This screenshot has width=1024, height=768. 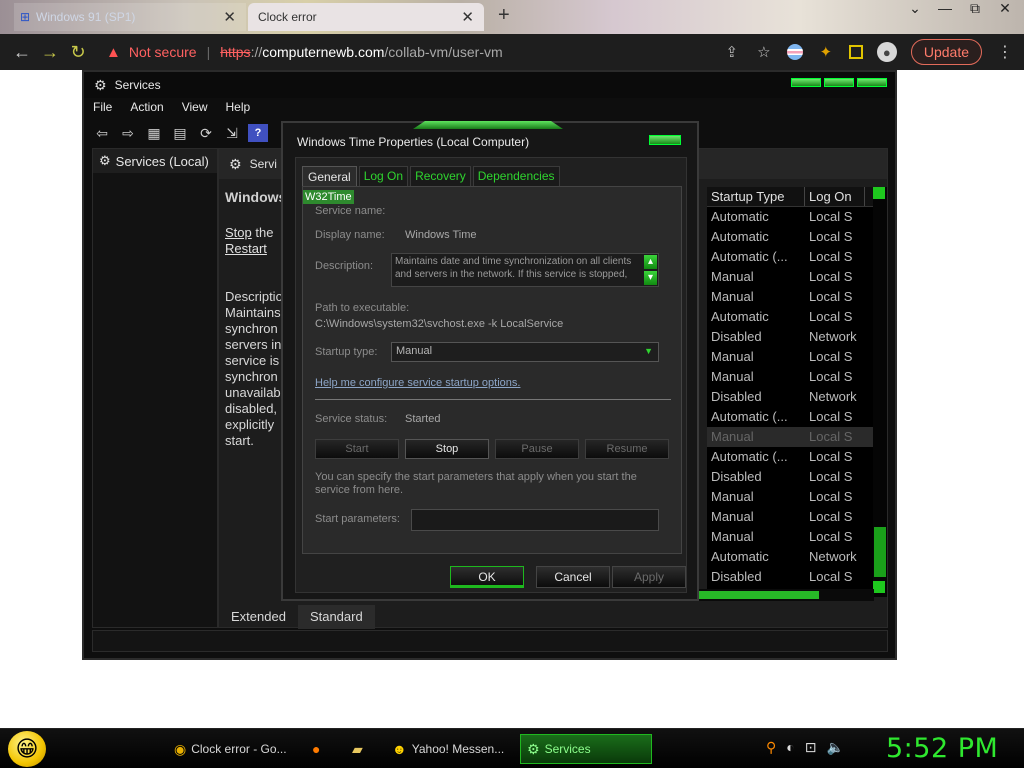 I want to click on apply-button: Apply, so click(x=649, y=577).